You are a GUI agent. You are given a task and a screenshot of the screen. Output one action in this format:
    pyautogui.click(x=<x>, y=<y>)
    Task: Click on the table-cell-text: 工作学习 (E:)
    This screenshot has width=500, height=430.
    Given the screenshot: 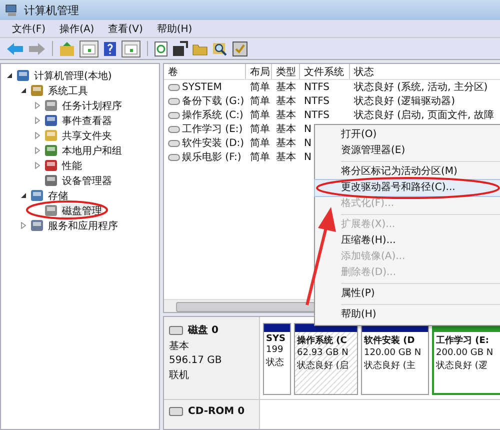 What is the action you would take?
    pyautogui.click(x=212, y=129)
    